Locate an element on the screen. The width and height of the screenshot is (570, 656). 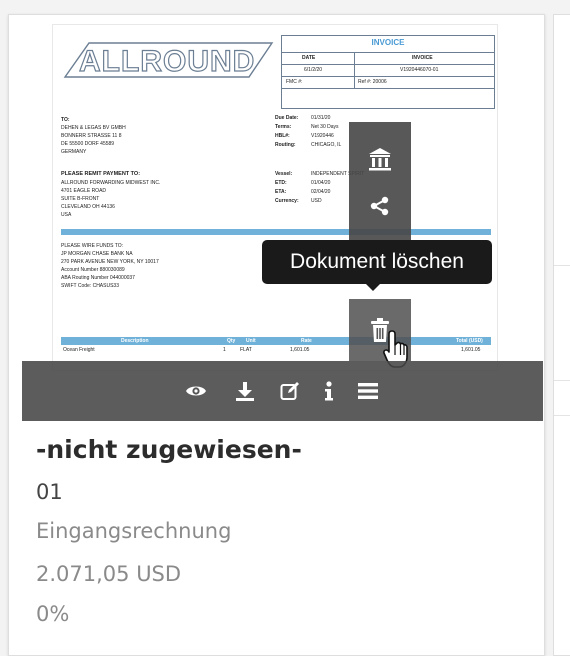
terms-value: Net 30 Days is located at coordinates (325, 127).